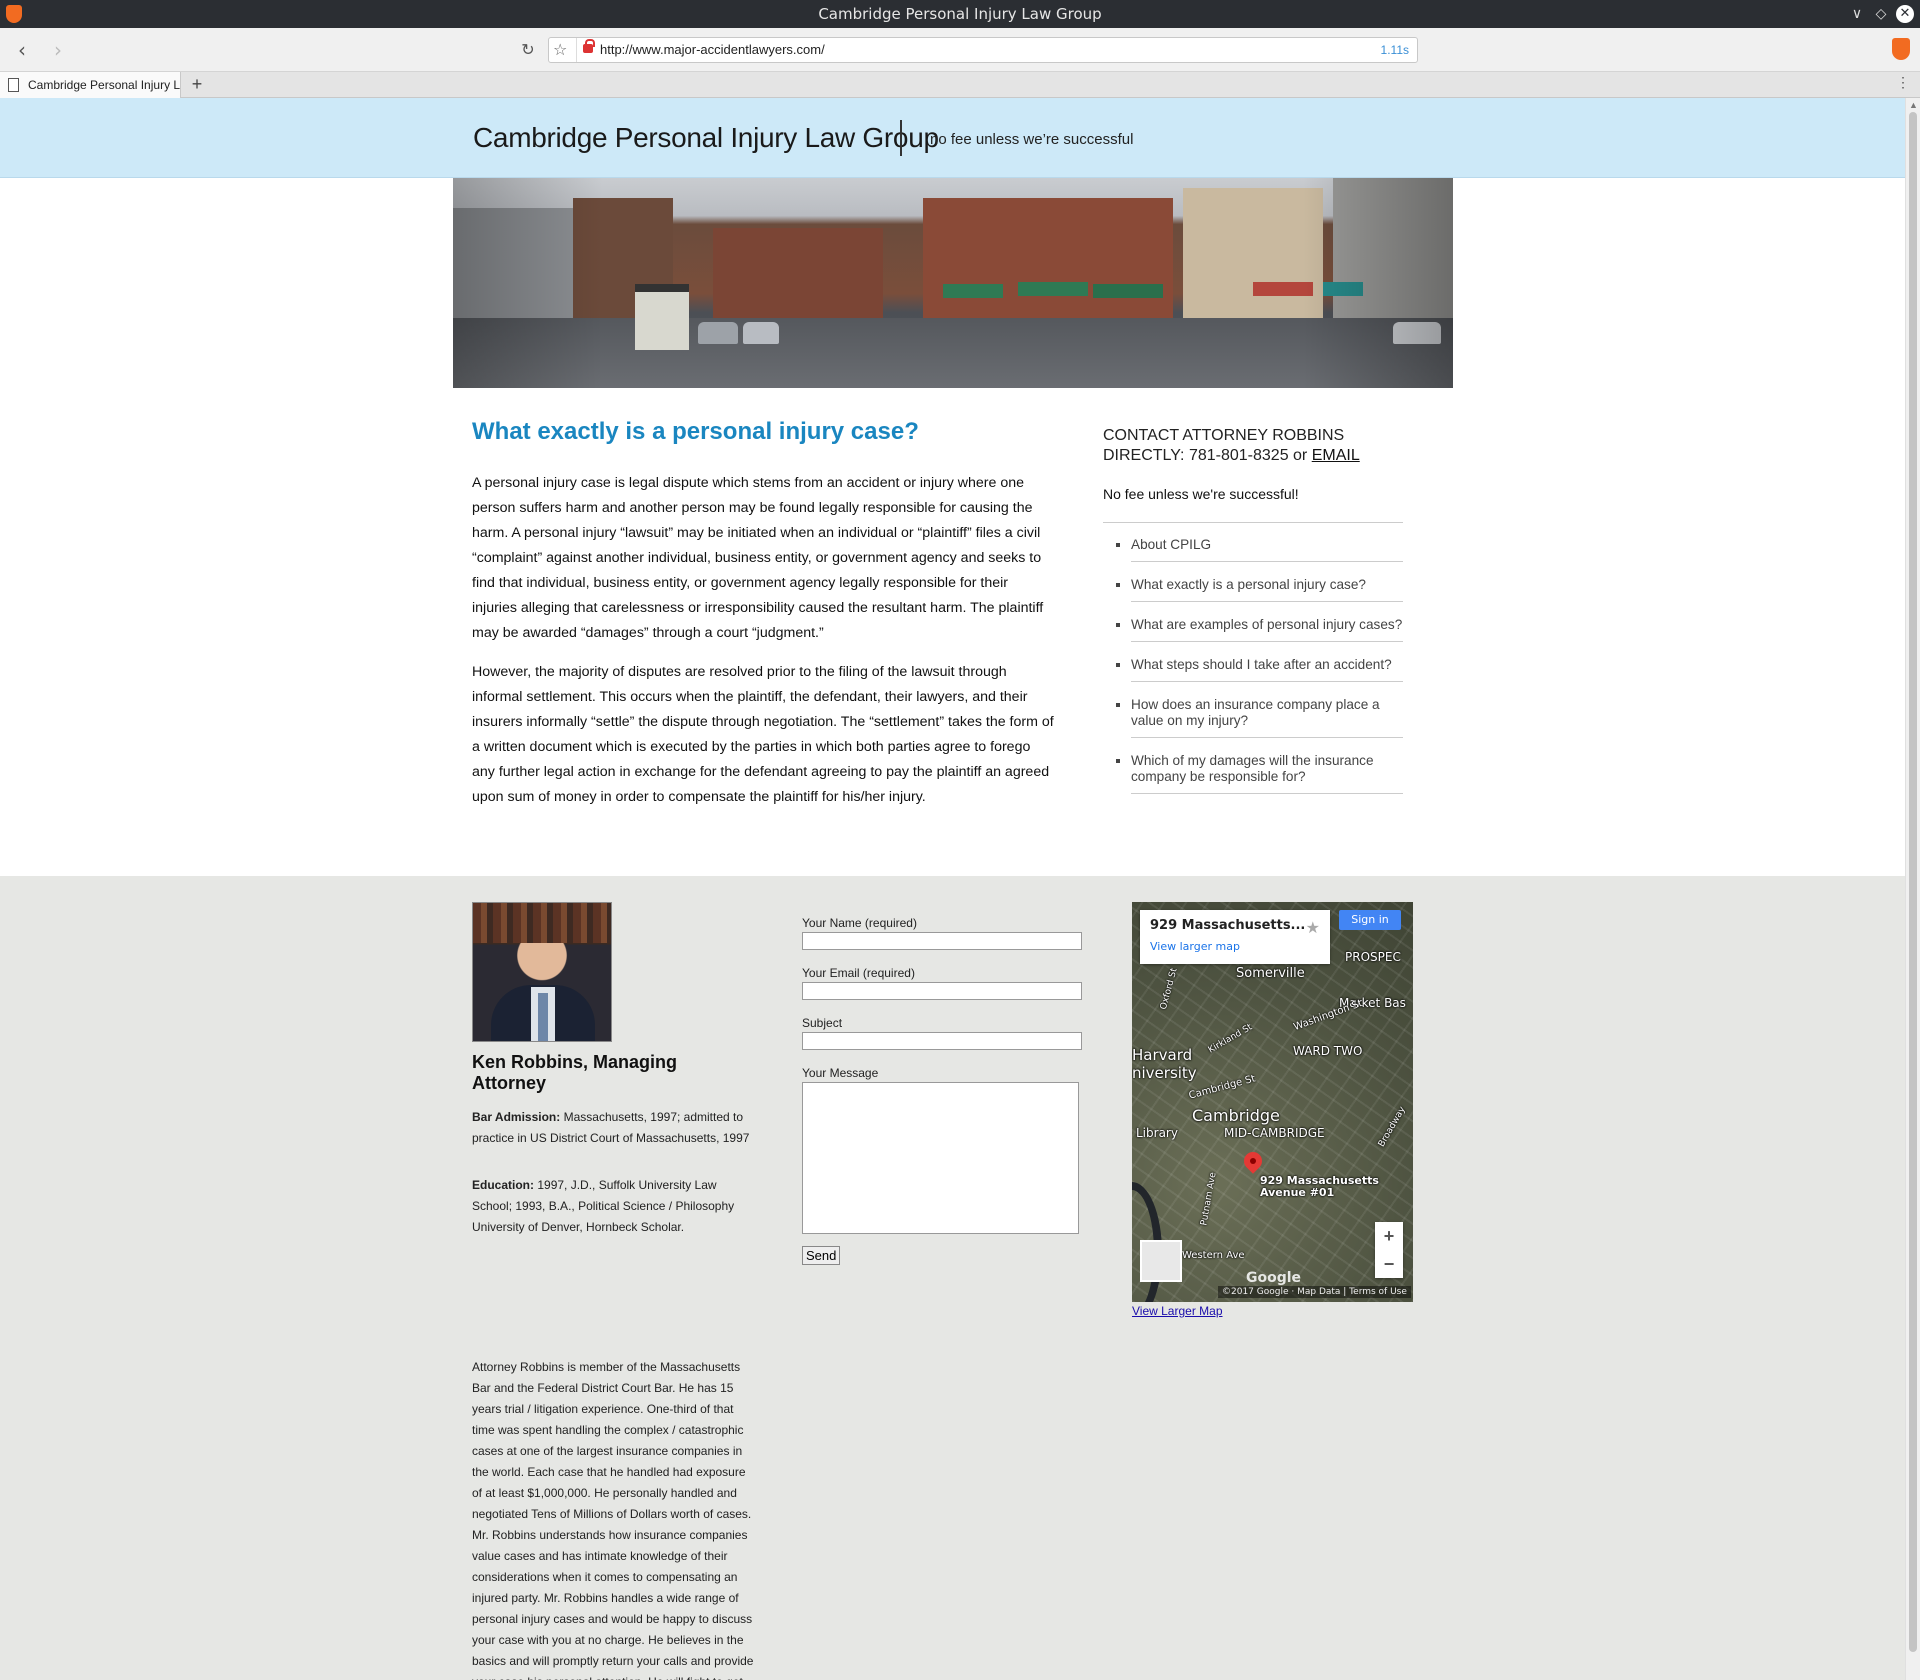 This screenshot has height=1680, width=1920. What do you see at coordinates (1270, 973) in the screenshot?
I see `map-label: Somerville` at bounding box center [1270, 973].